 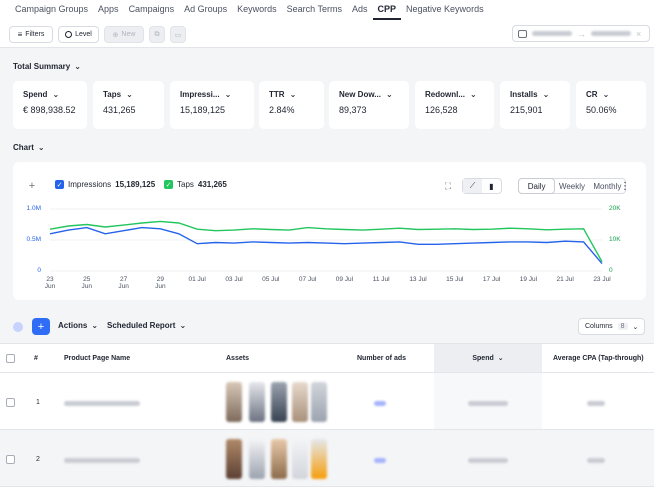 What do you see at coordinates (271, 279) in the screenshot?
I see `x-tick-label: 05 Jul` at bounding box center [271, 279].